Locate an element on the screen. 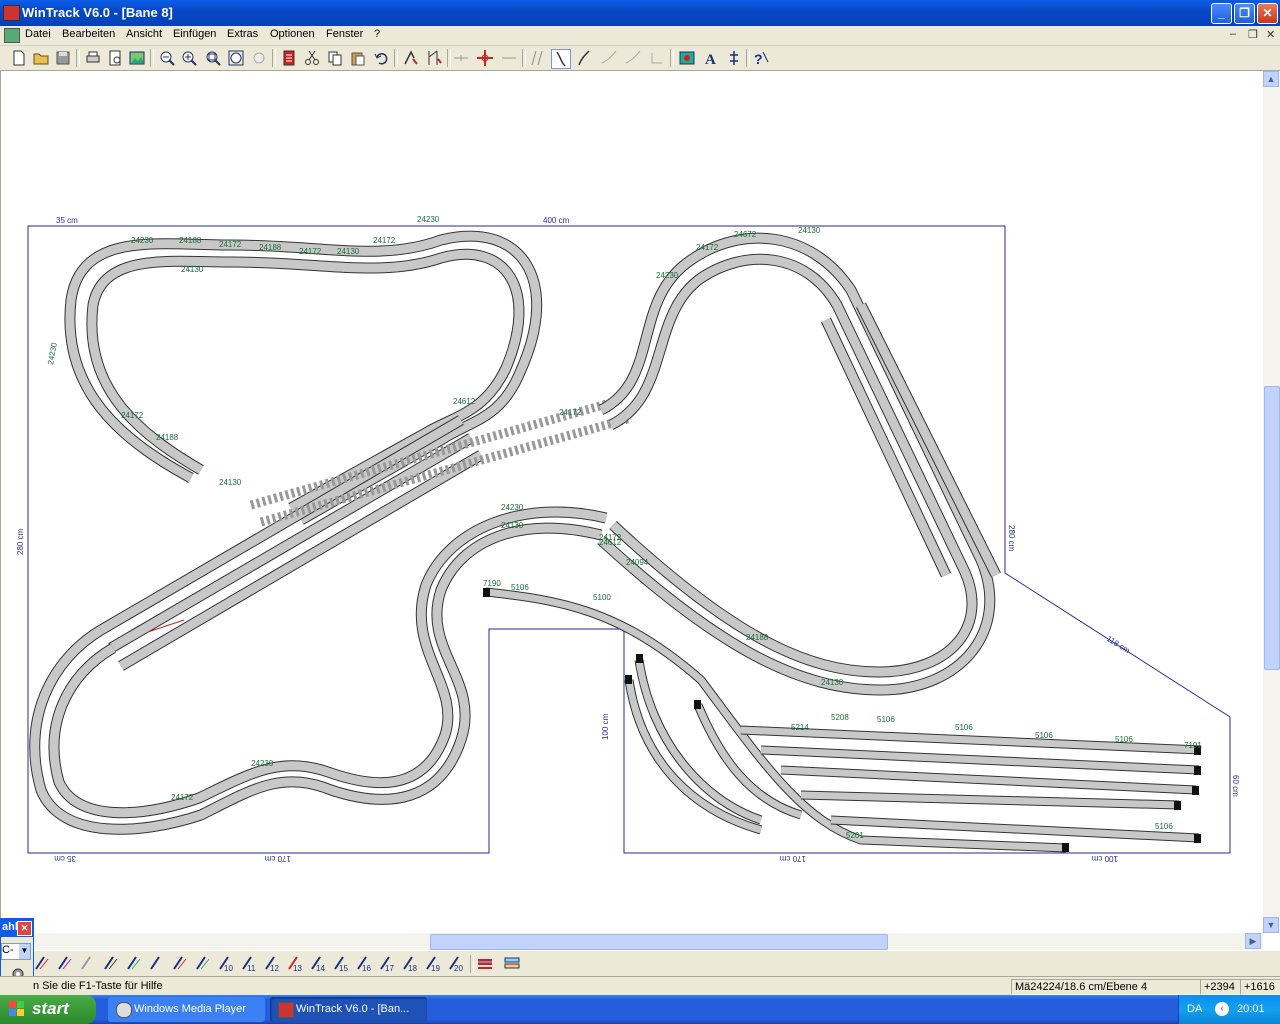 This screenshot has width=1280, height=1024. layer-3-icon is located at coordinates (89, 964).